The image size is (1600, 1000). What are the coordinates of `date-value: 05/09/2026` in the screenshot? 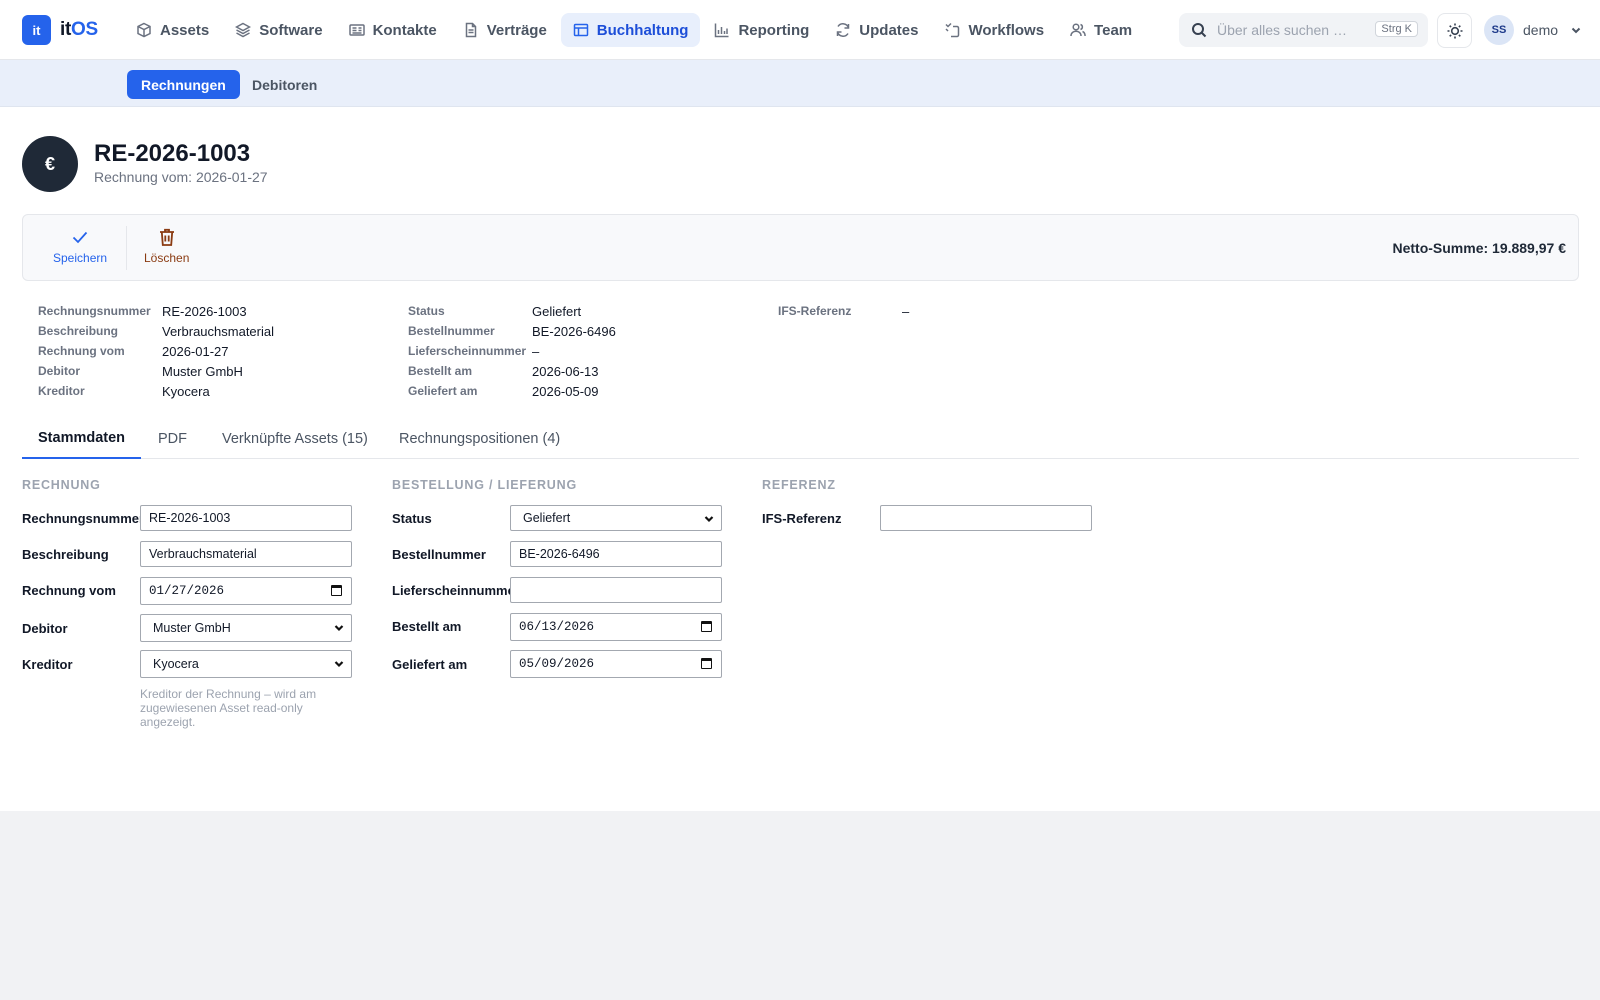 It's located at (557, 664).